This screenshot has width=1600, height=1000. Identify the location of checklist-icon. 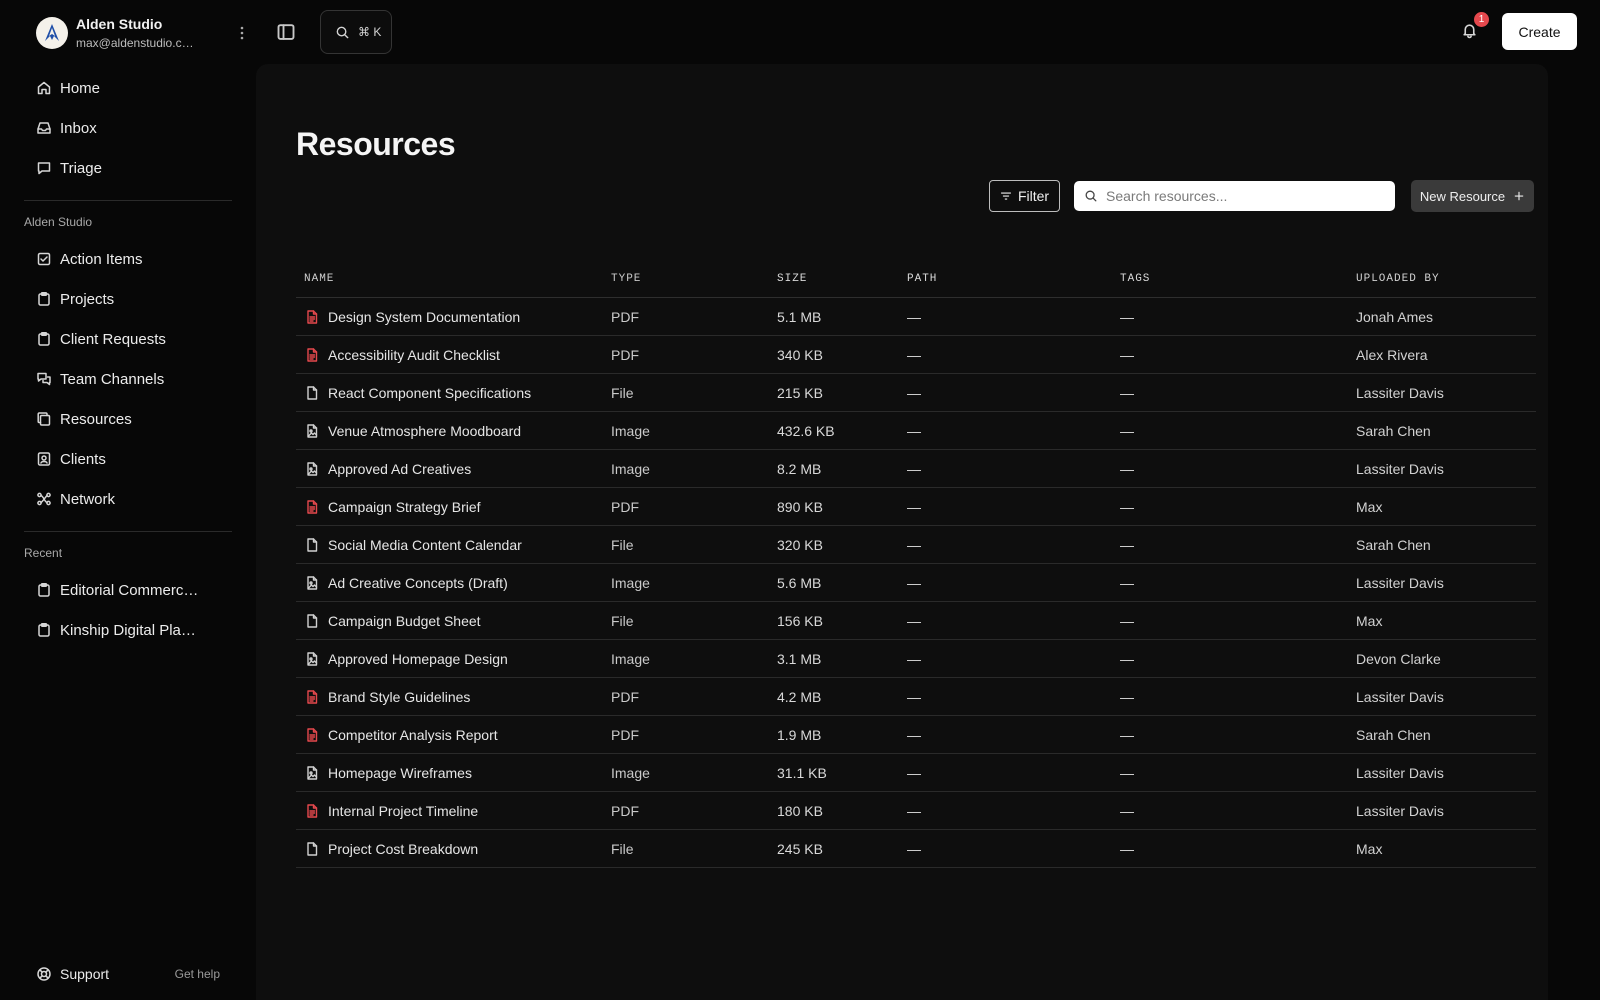
(44, 259).